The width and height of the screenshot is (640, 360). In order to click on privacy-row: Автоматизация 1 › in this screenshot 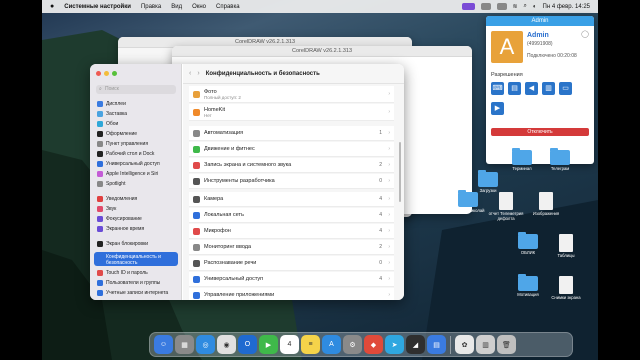, I will do `click(291, 133)`.